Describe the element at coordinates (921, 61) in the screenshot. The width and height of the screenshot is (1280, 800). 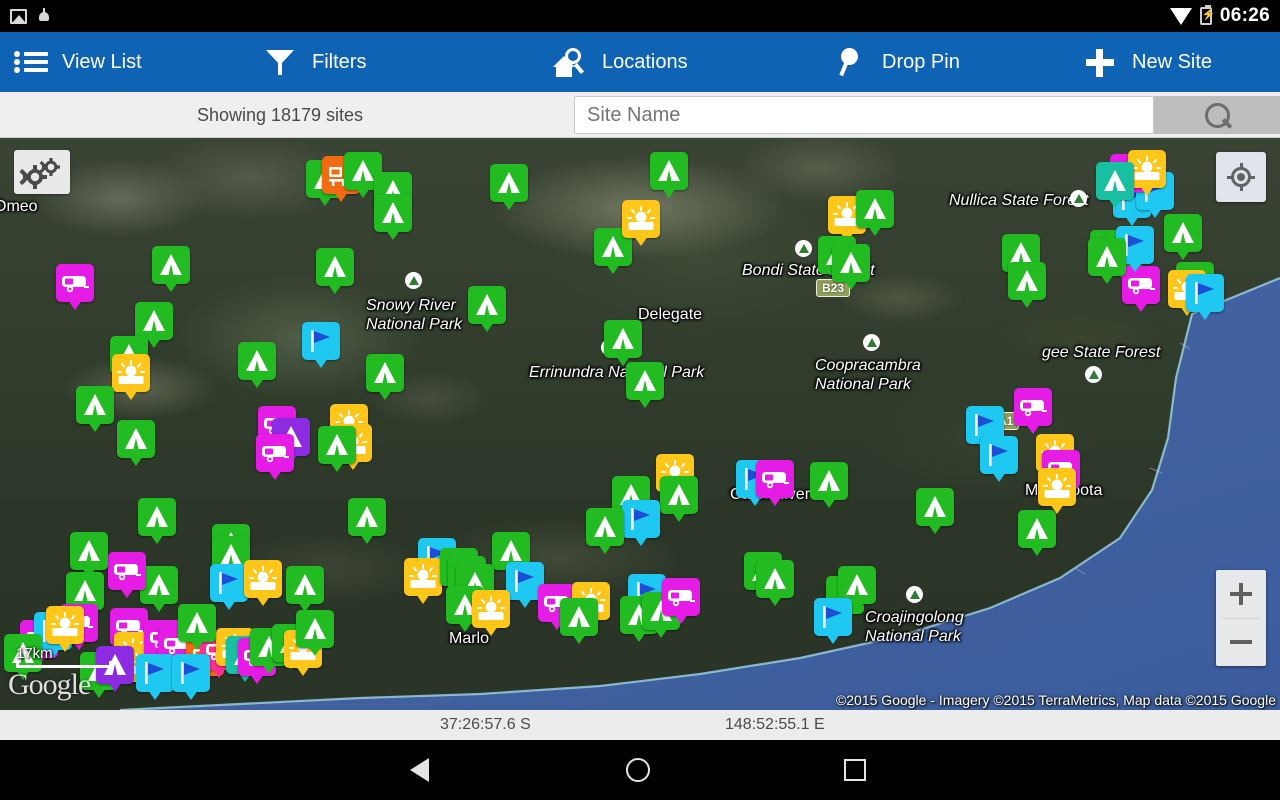
I see `drop-pin-label: Drop Pin` at that location.